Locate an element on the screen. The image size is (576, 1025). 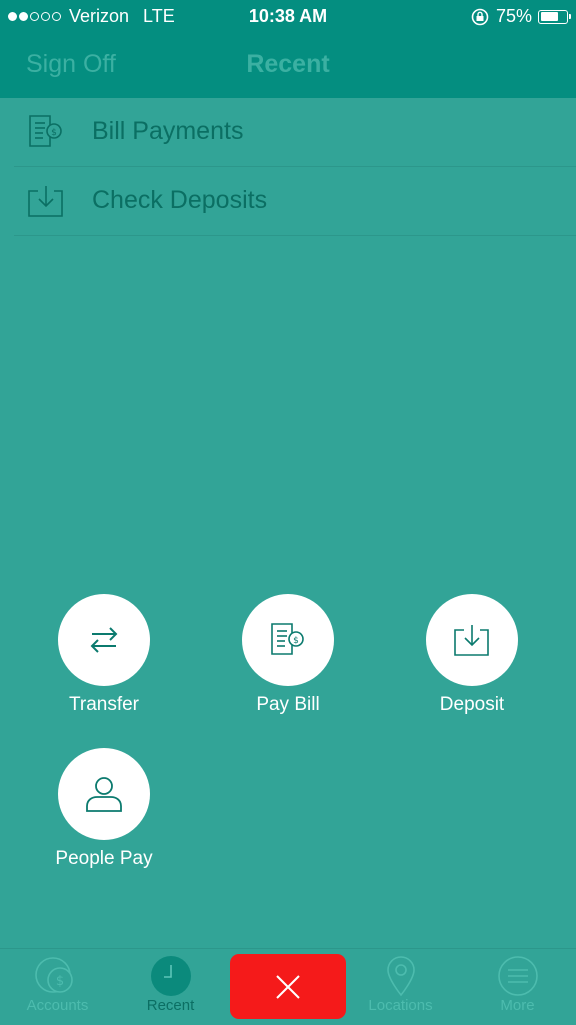
action-label: Transfer is located at coordinates (104, 704).